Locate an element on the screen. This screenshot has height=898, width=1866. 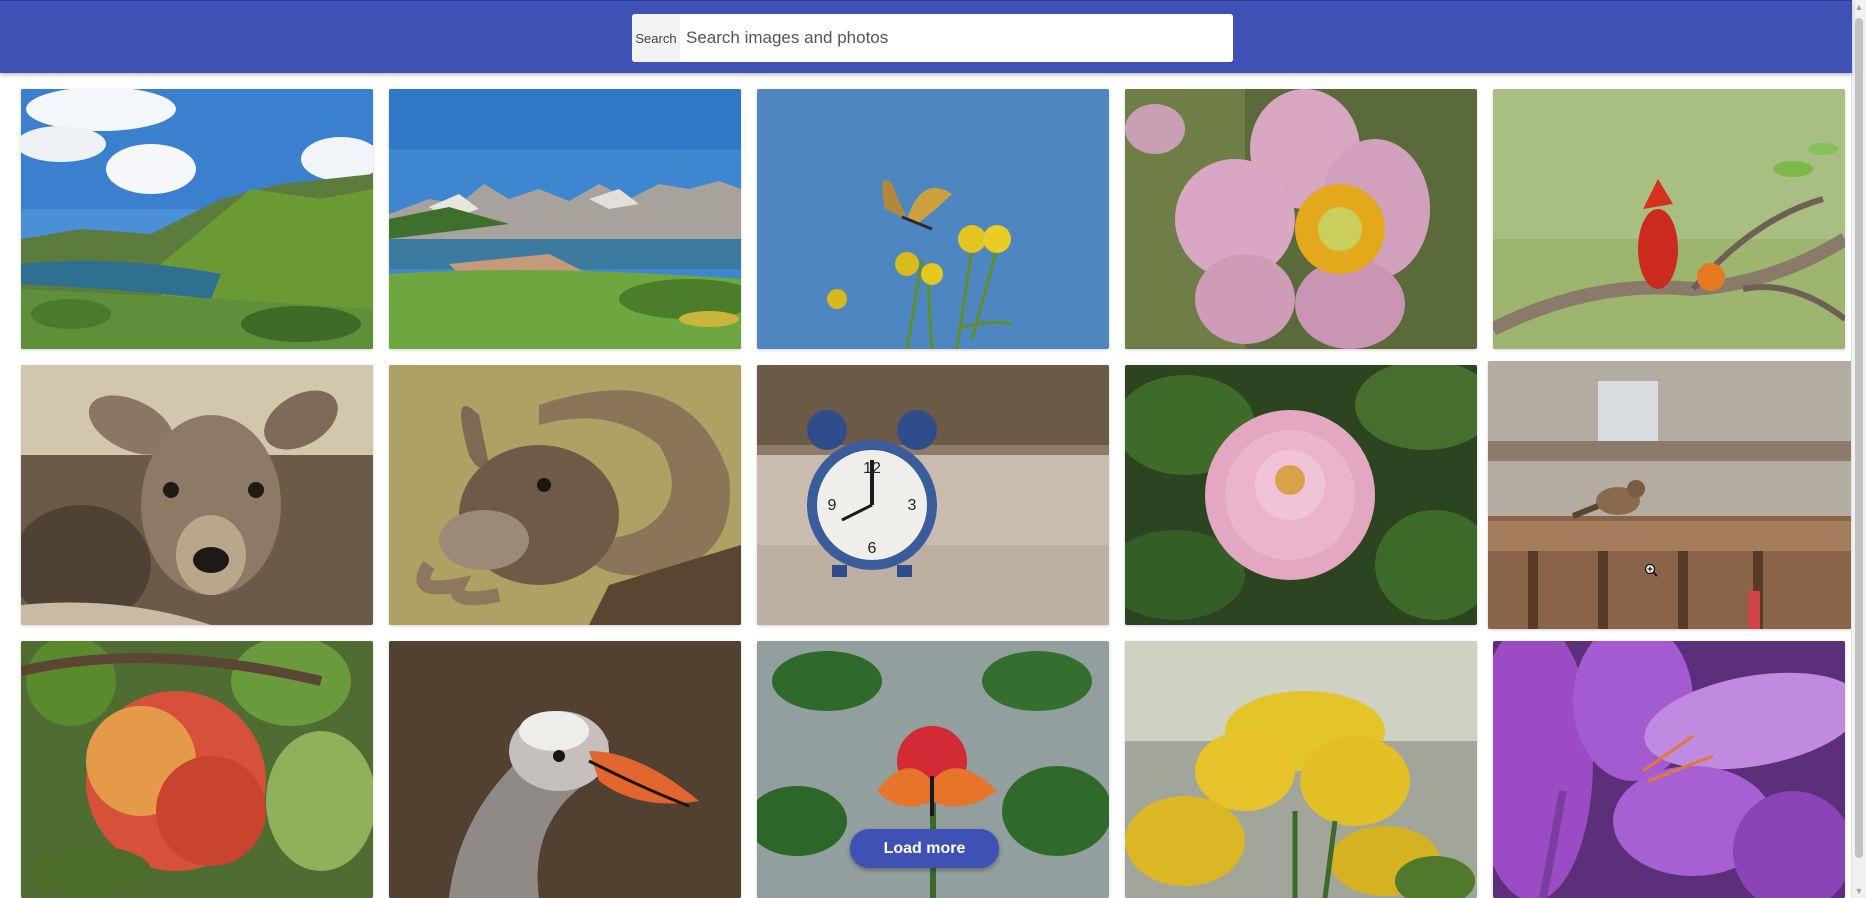
sparrow-image is located at coordinates (1670, 495).